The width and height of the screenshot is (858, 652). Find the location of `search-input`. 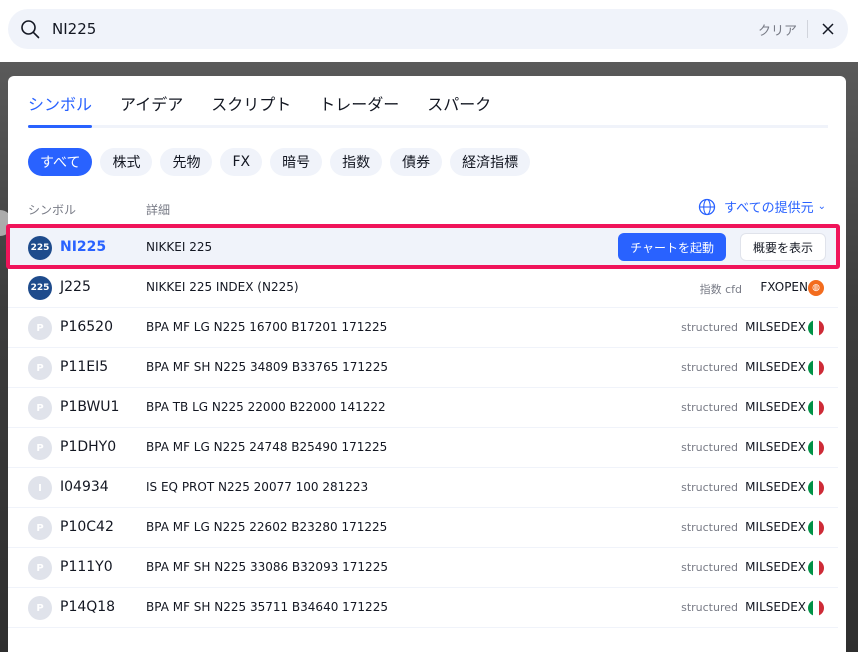

search-input is located at coordinates (372, 29).